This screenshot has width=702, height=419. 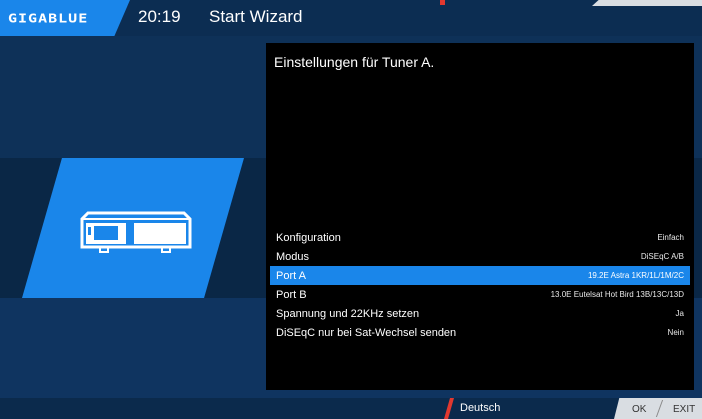 What do you see at coordinates (684, 409) in the screenshot?
I see `exit-button: EXIT` at bounding box center [684, 409].